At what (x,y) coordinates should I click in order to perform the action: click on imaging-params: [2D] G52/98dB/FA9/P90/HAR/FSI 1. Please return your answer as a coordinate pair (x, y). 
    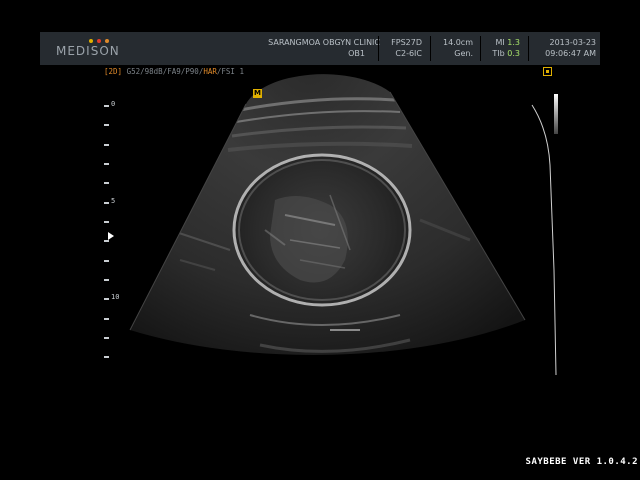
    Looking at the image, I should click on (174, 71).